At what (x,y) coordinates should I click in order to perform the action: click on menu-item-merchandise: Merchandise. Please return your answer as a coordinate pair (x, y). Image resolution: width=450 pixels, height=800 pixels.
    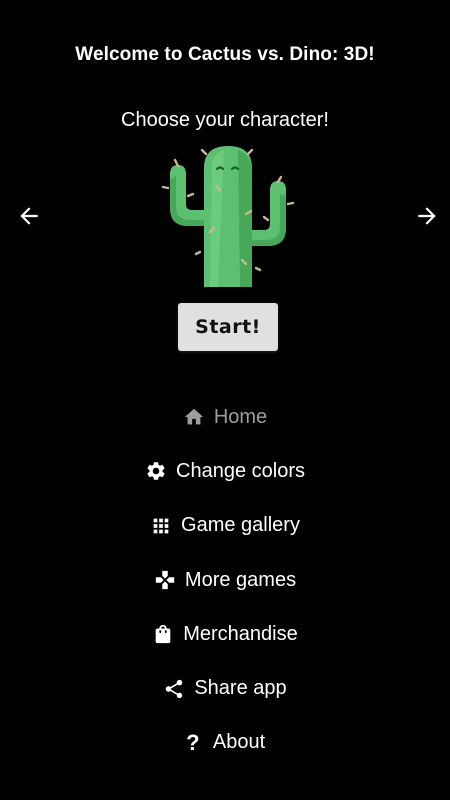
    Looking at the image, I should click on (225, 634).